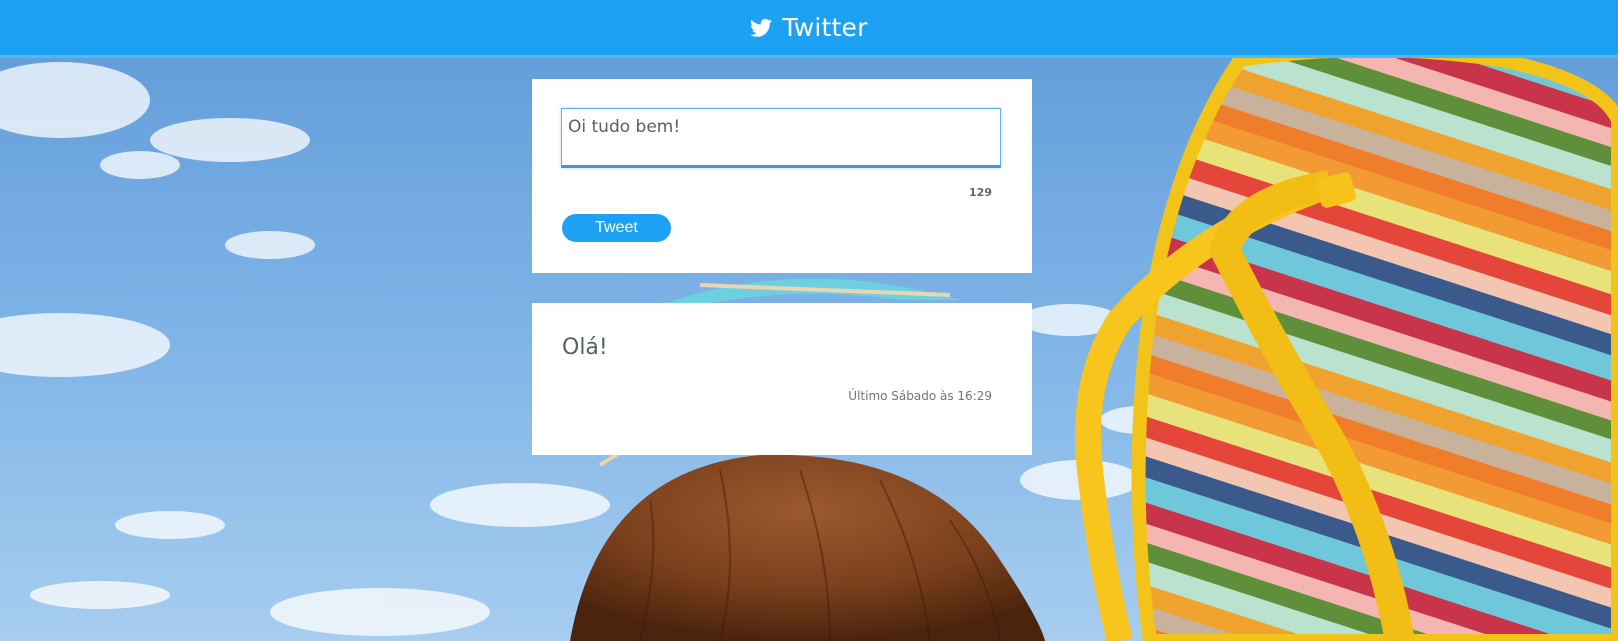 The image size is (1618, 641). Describe the element at coordinates (782, 379) in the screenshot. I see `tweet-card: Olá! Último Sábado às 16:29` at that location.